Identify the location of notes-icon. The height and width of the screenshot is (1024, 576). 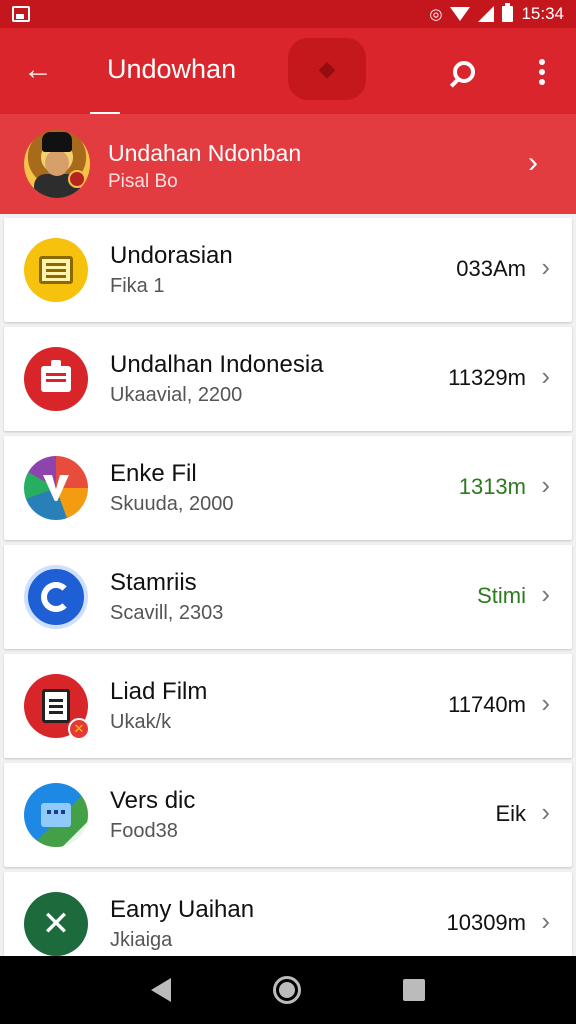
(56, 270).